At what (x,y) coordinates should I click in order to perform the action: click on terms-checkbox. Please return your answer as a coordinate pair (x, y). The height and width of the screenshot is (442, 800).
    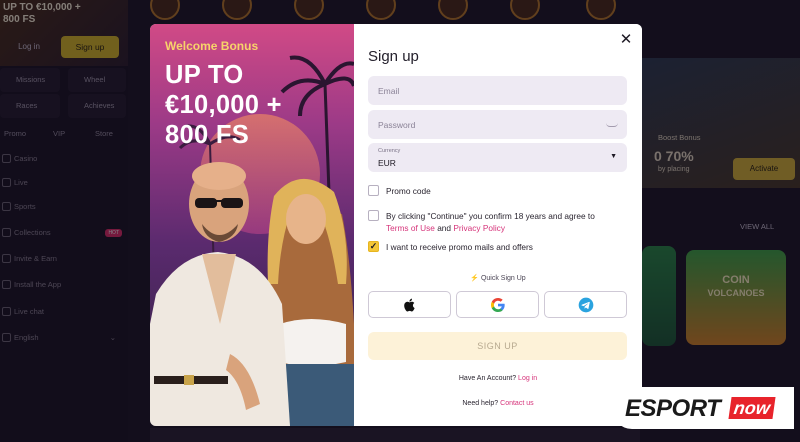
    Looking at the image, I should click on (373, 215).